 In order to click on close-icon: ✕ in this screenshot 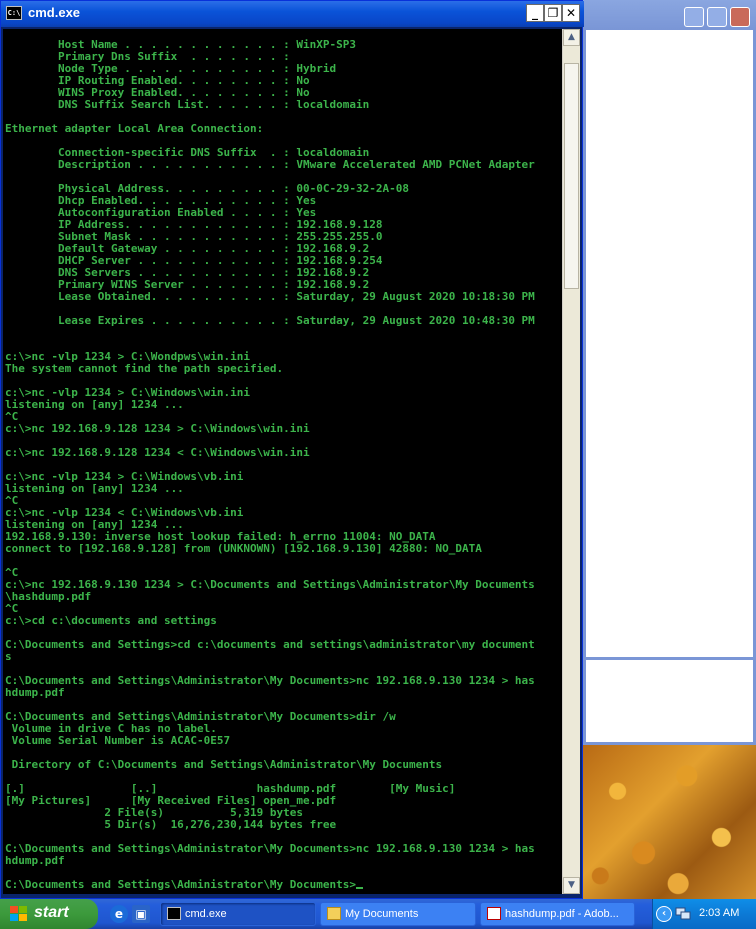, I will do `click(571, 13)`.